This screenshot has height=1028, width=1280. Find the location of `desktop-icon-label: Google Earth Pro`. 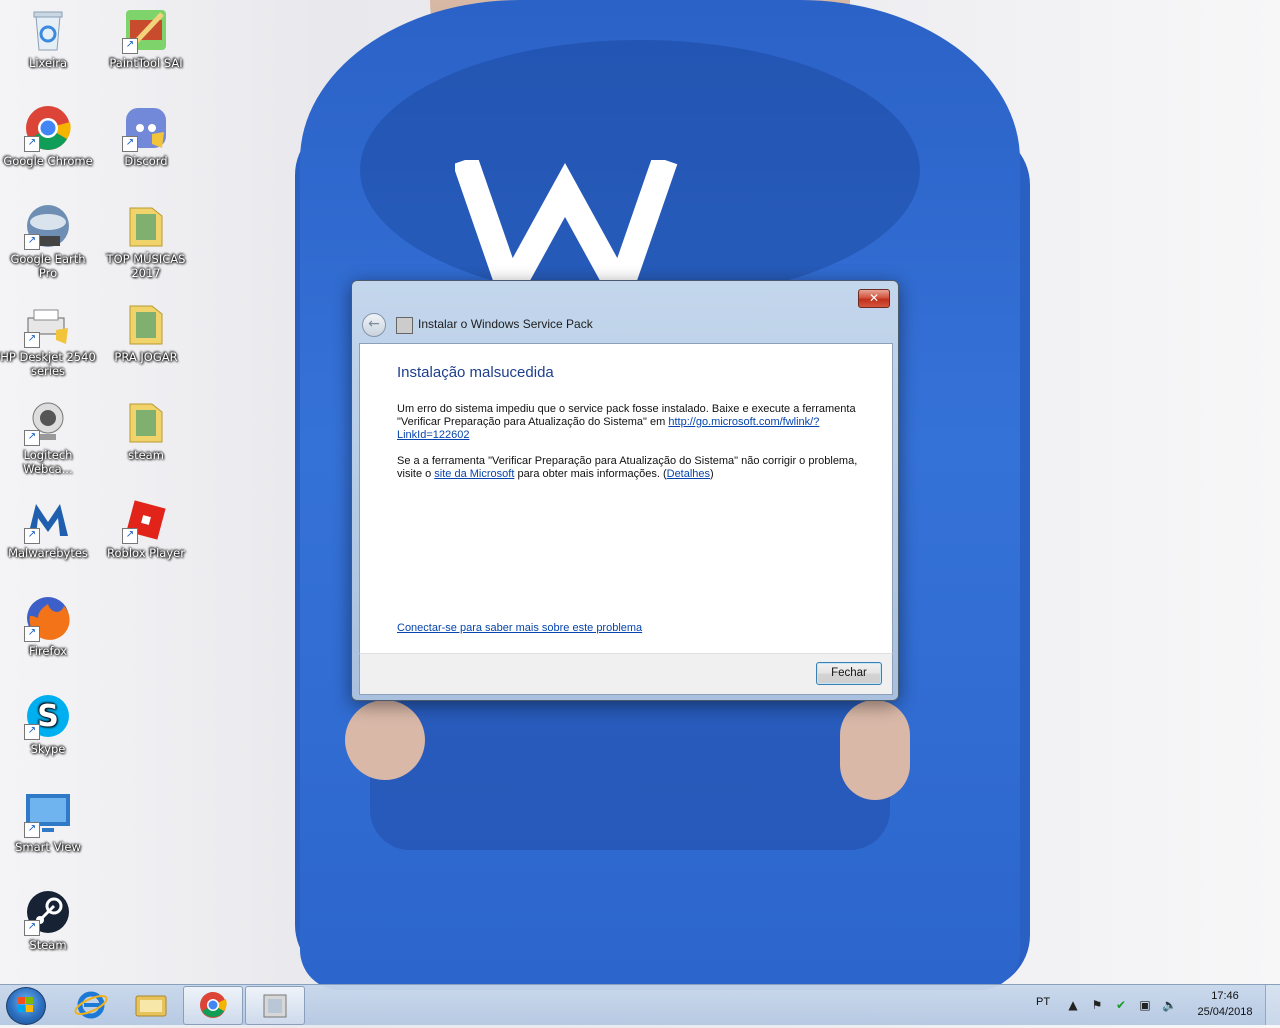

desktop-icon-label: Google Earth Pro is located at coordinates (48, 266).